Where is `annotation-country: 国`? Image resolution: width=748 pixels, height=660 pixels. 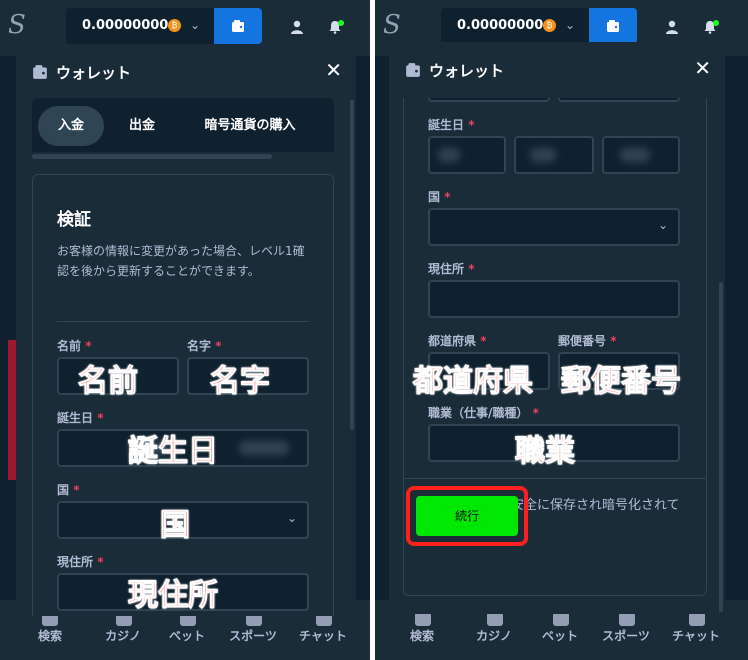
annotation-country: 国 is located at coordinates (175, 526).